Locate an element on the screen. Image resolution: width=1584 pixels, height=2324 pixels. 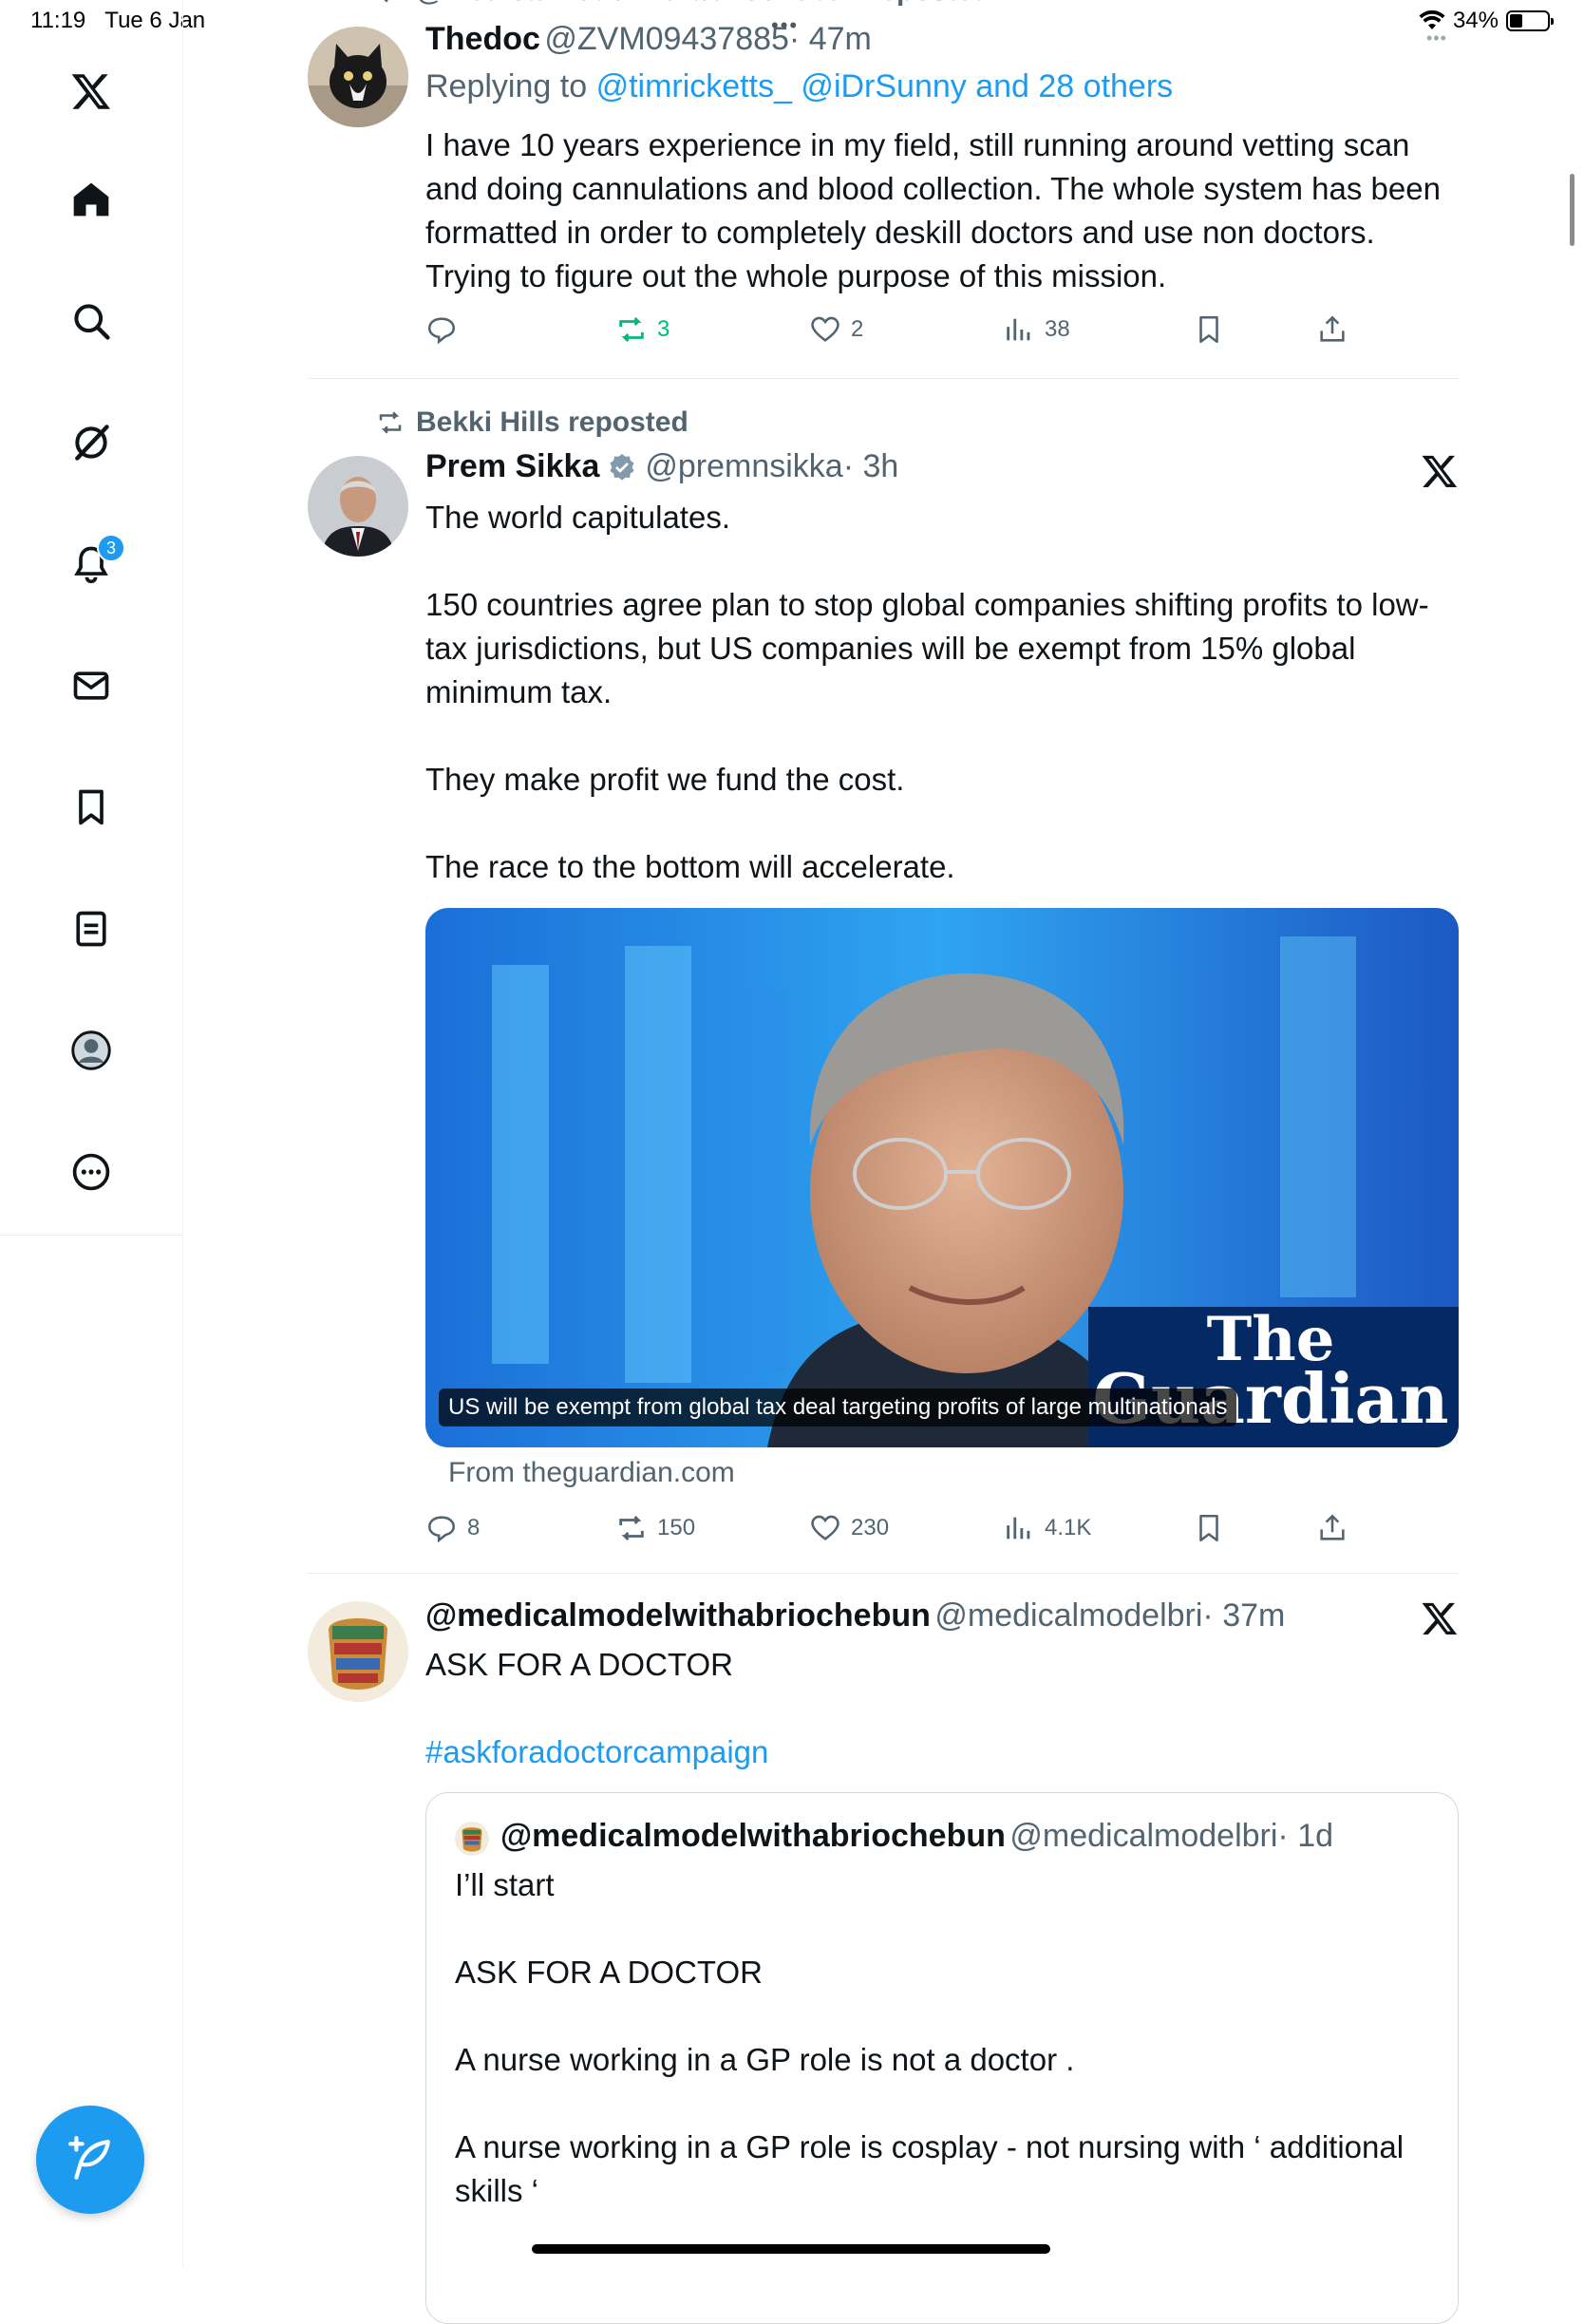
battery-percent: 34% is located at coordinates (1475, 20).